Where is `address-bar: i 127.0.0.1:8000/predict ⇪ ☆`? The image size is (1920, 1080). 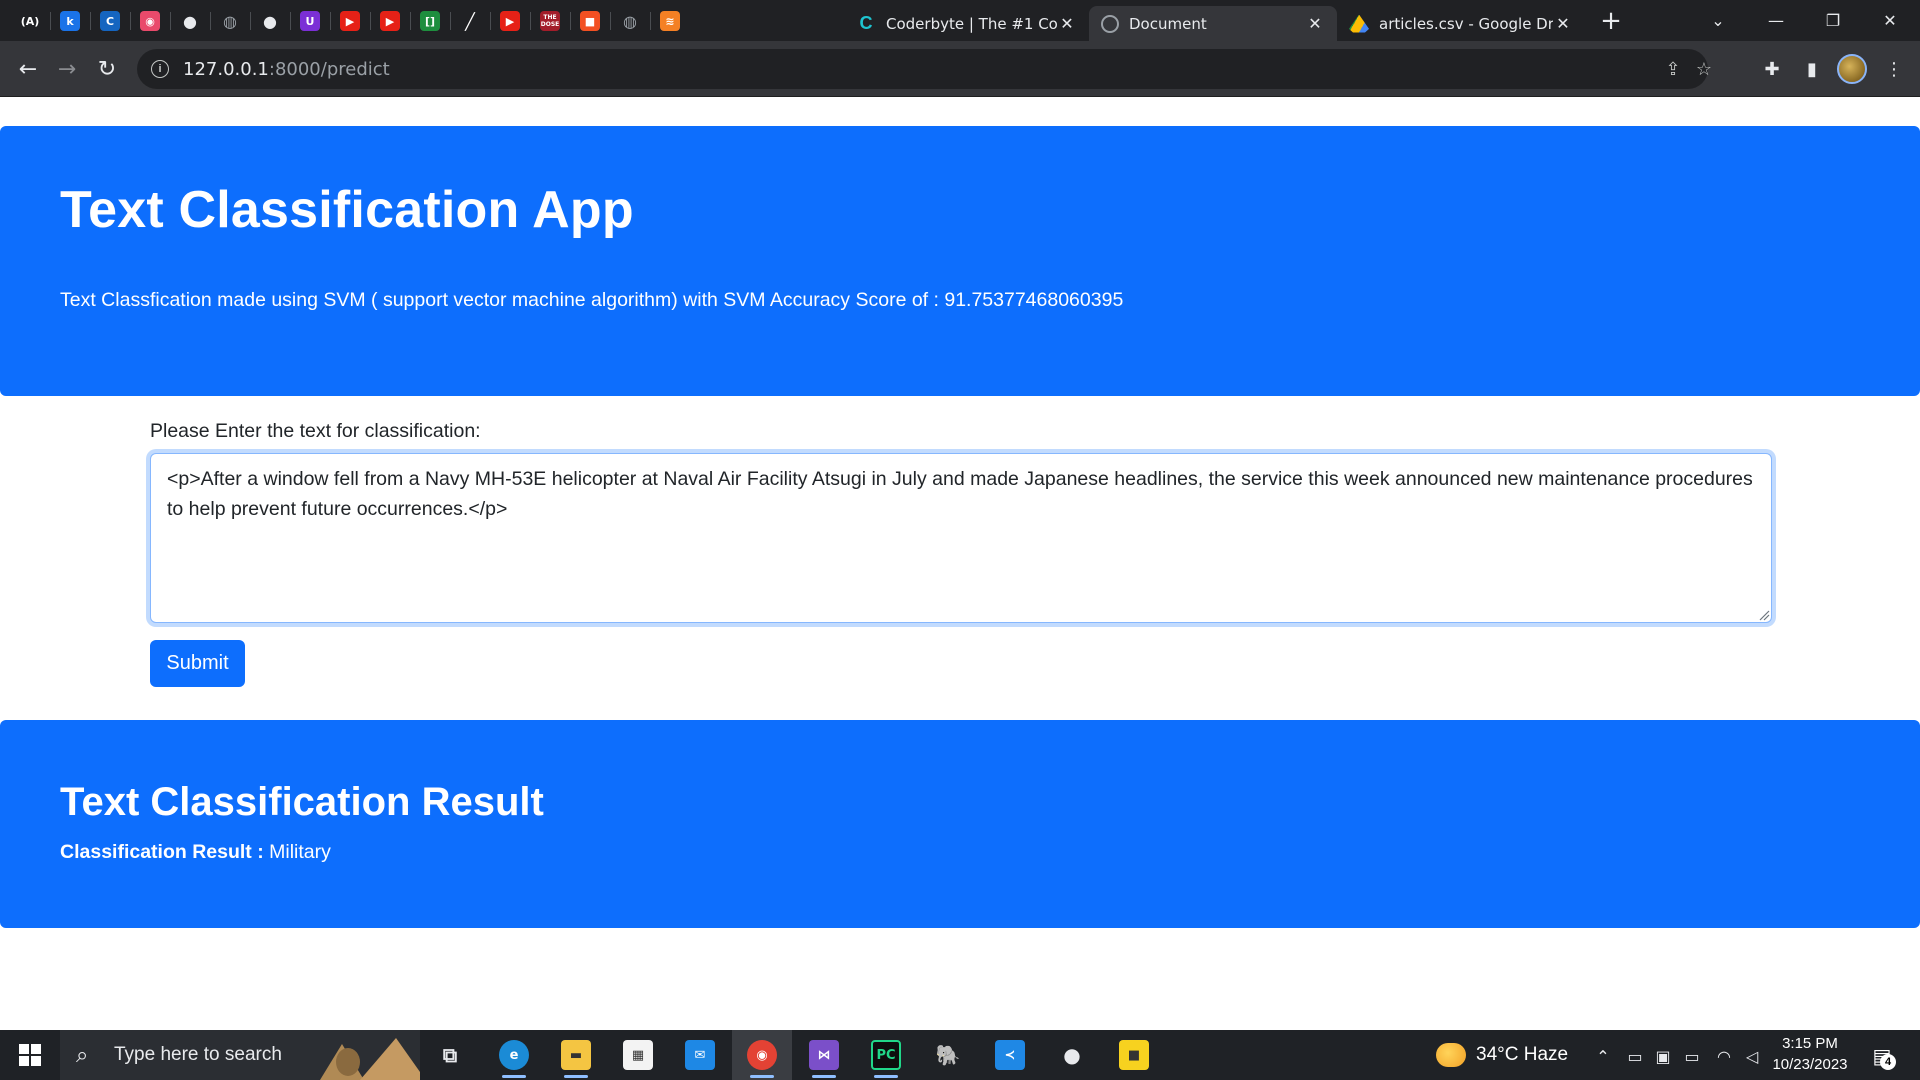 address-bar: i 127.0.0.1:8000/predict ⇪ ☆ is located at coordinates (924, 69).